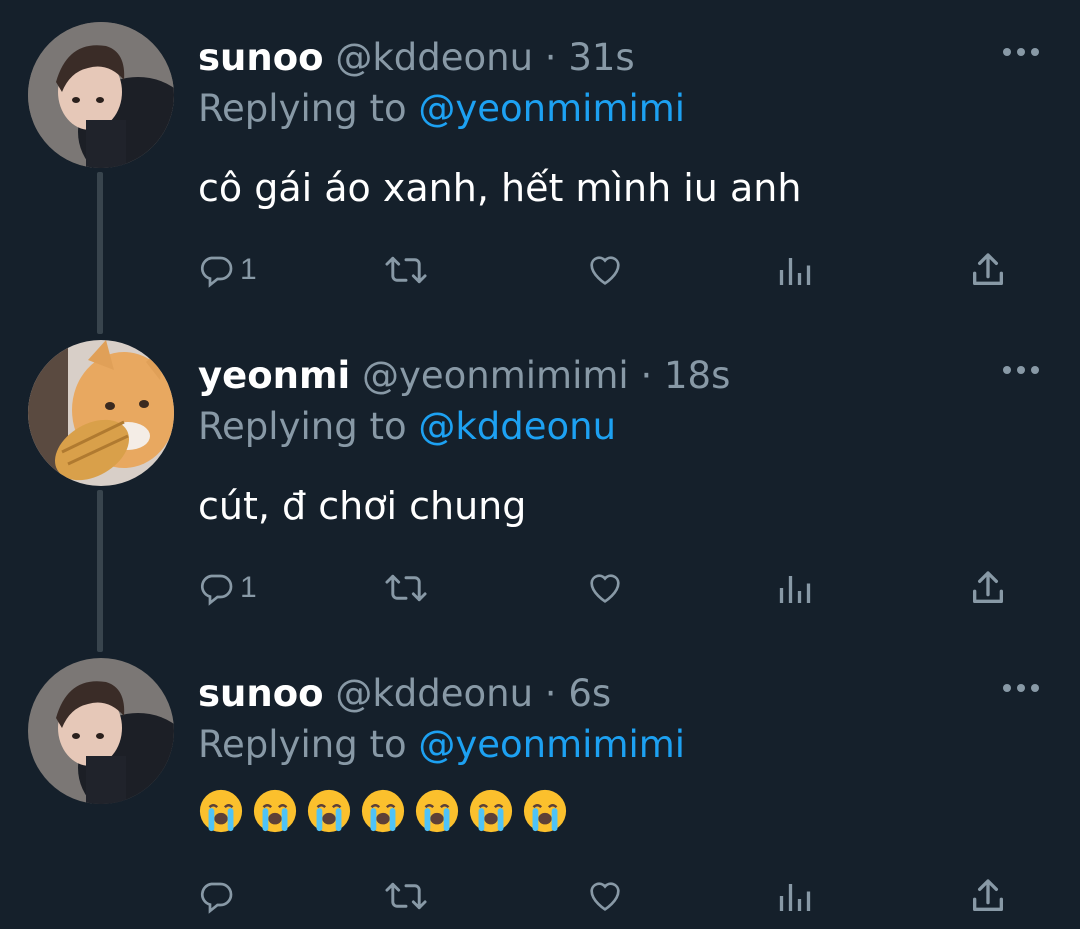  I want to click on emoji-row, so click(383, 811).